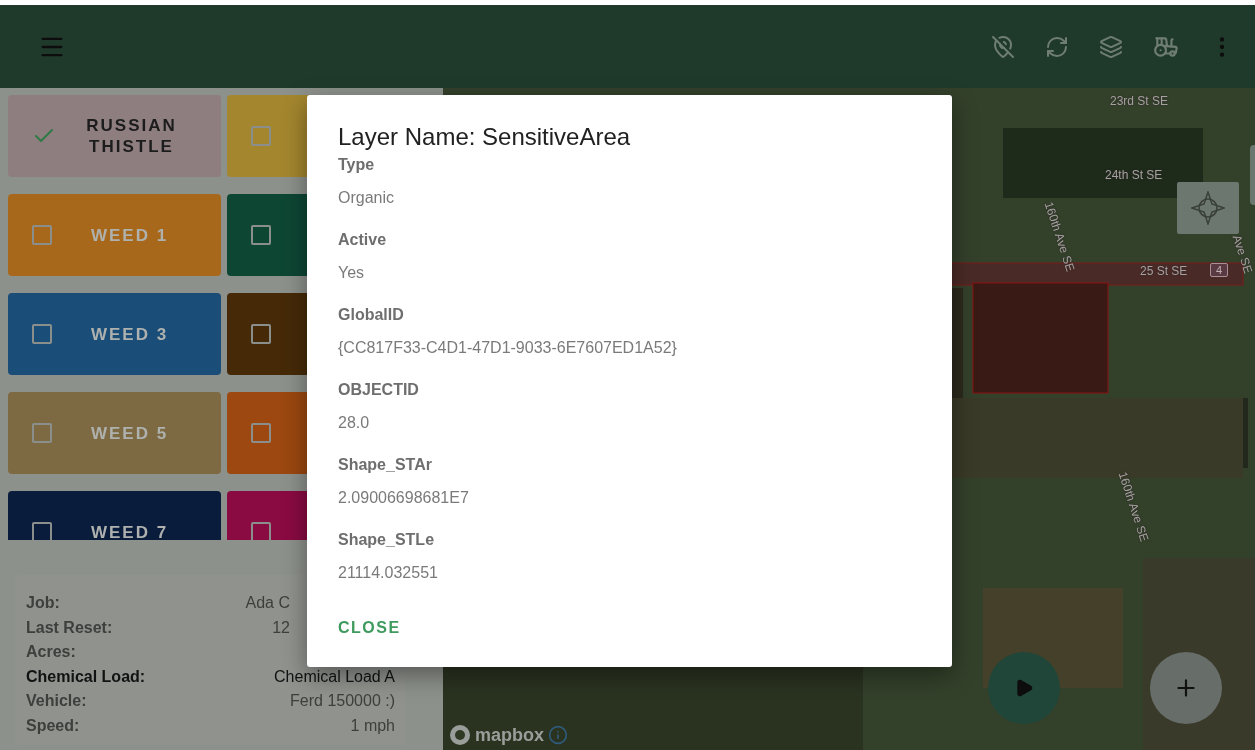 The image size is (1255, 750). I want to click on play-icon, so click(1024, 688).